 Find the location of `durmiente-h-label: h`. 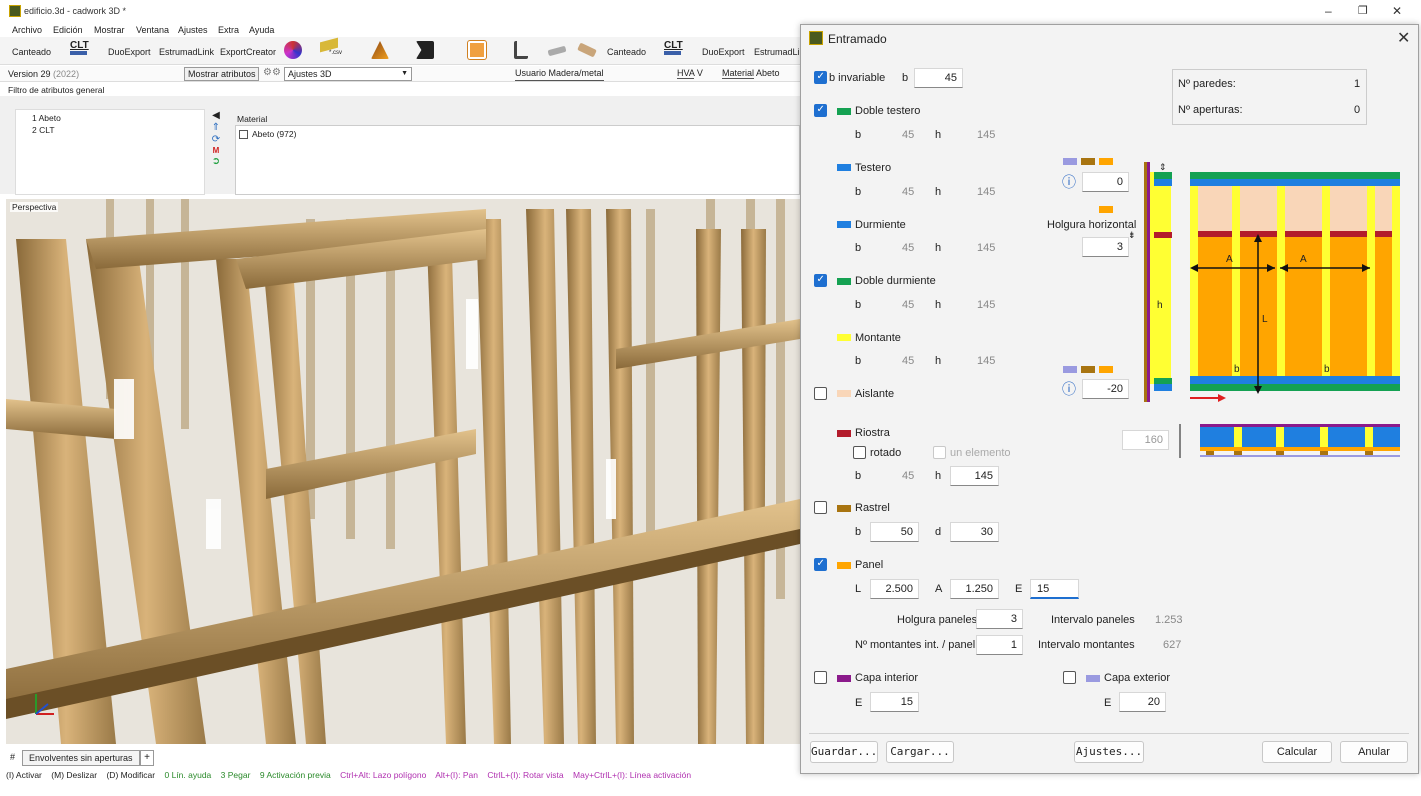

durmiente-h-label: h is located at coordinates (938, 248).